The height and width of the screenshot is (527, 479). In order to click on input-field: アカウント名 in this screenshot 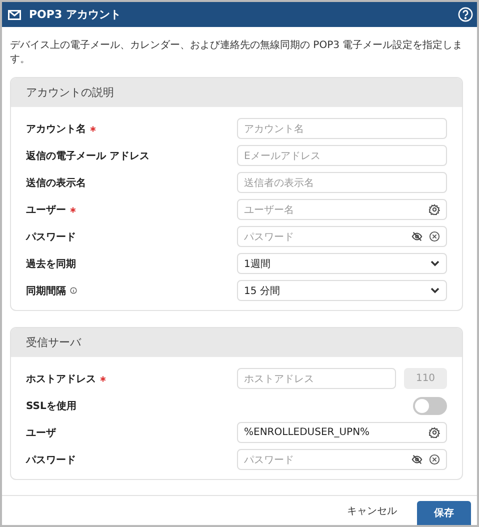, I will do `click(342, 128)`.